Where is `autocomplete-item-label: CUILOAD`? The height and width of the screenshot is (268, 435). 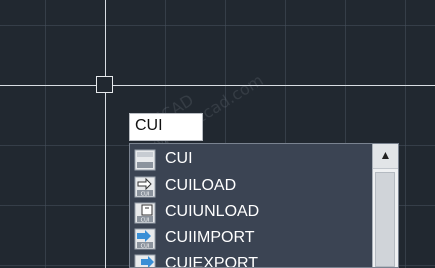
autocomplete-item-label: CUILOAD is located at coordinates (201, 185).